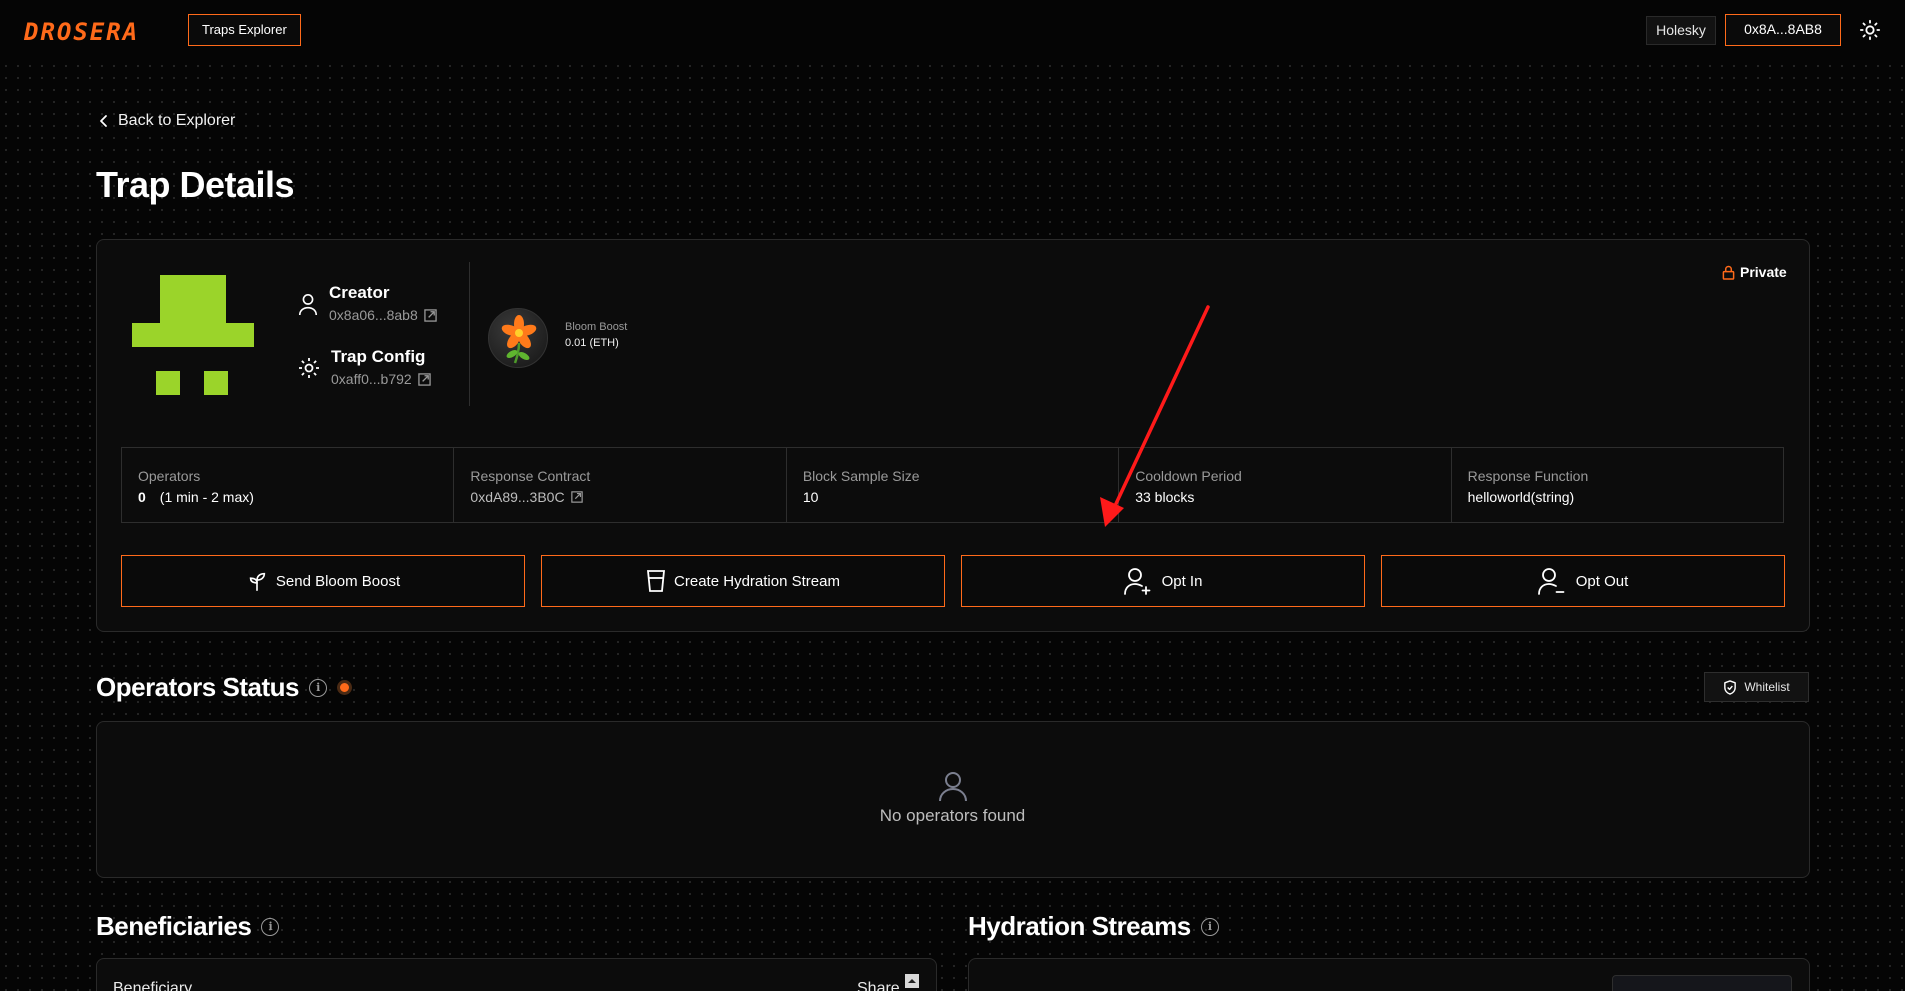  What do you see at coordinates (620, 485) in the screenshot?
I see `info-response-contract: Response Contract 0xdA89...3B0C` at bounding box center [620, 485].